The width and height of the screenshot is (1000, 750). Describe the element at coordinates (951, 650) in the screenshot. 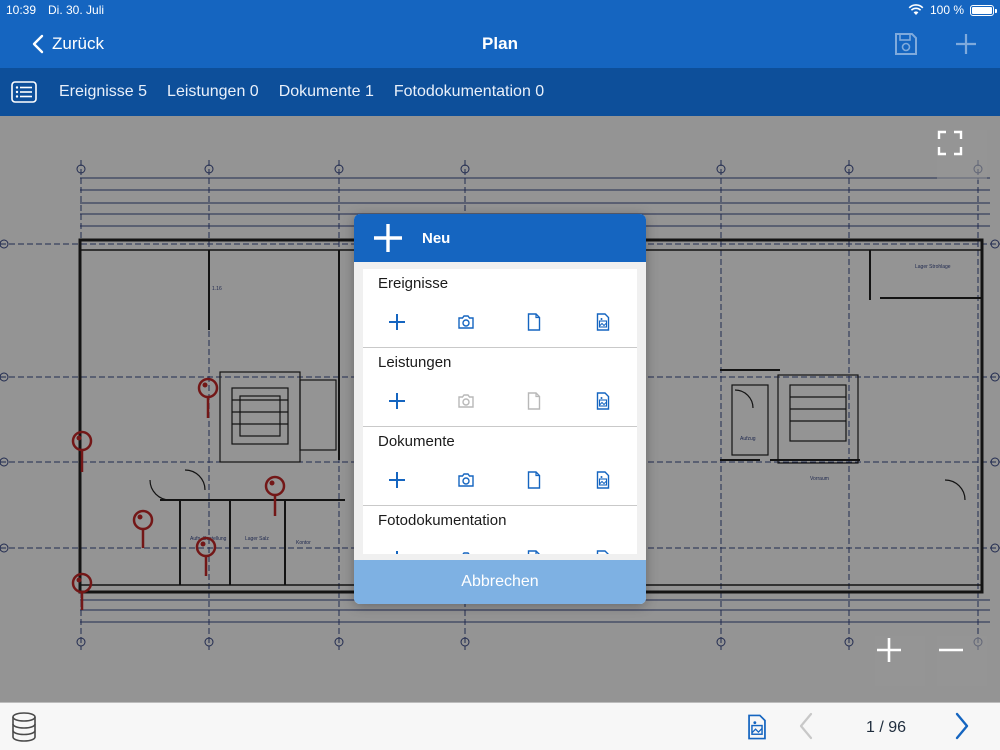

I see `zoom-out-icon` at that location.